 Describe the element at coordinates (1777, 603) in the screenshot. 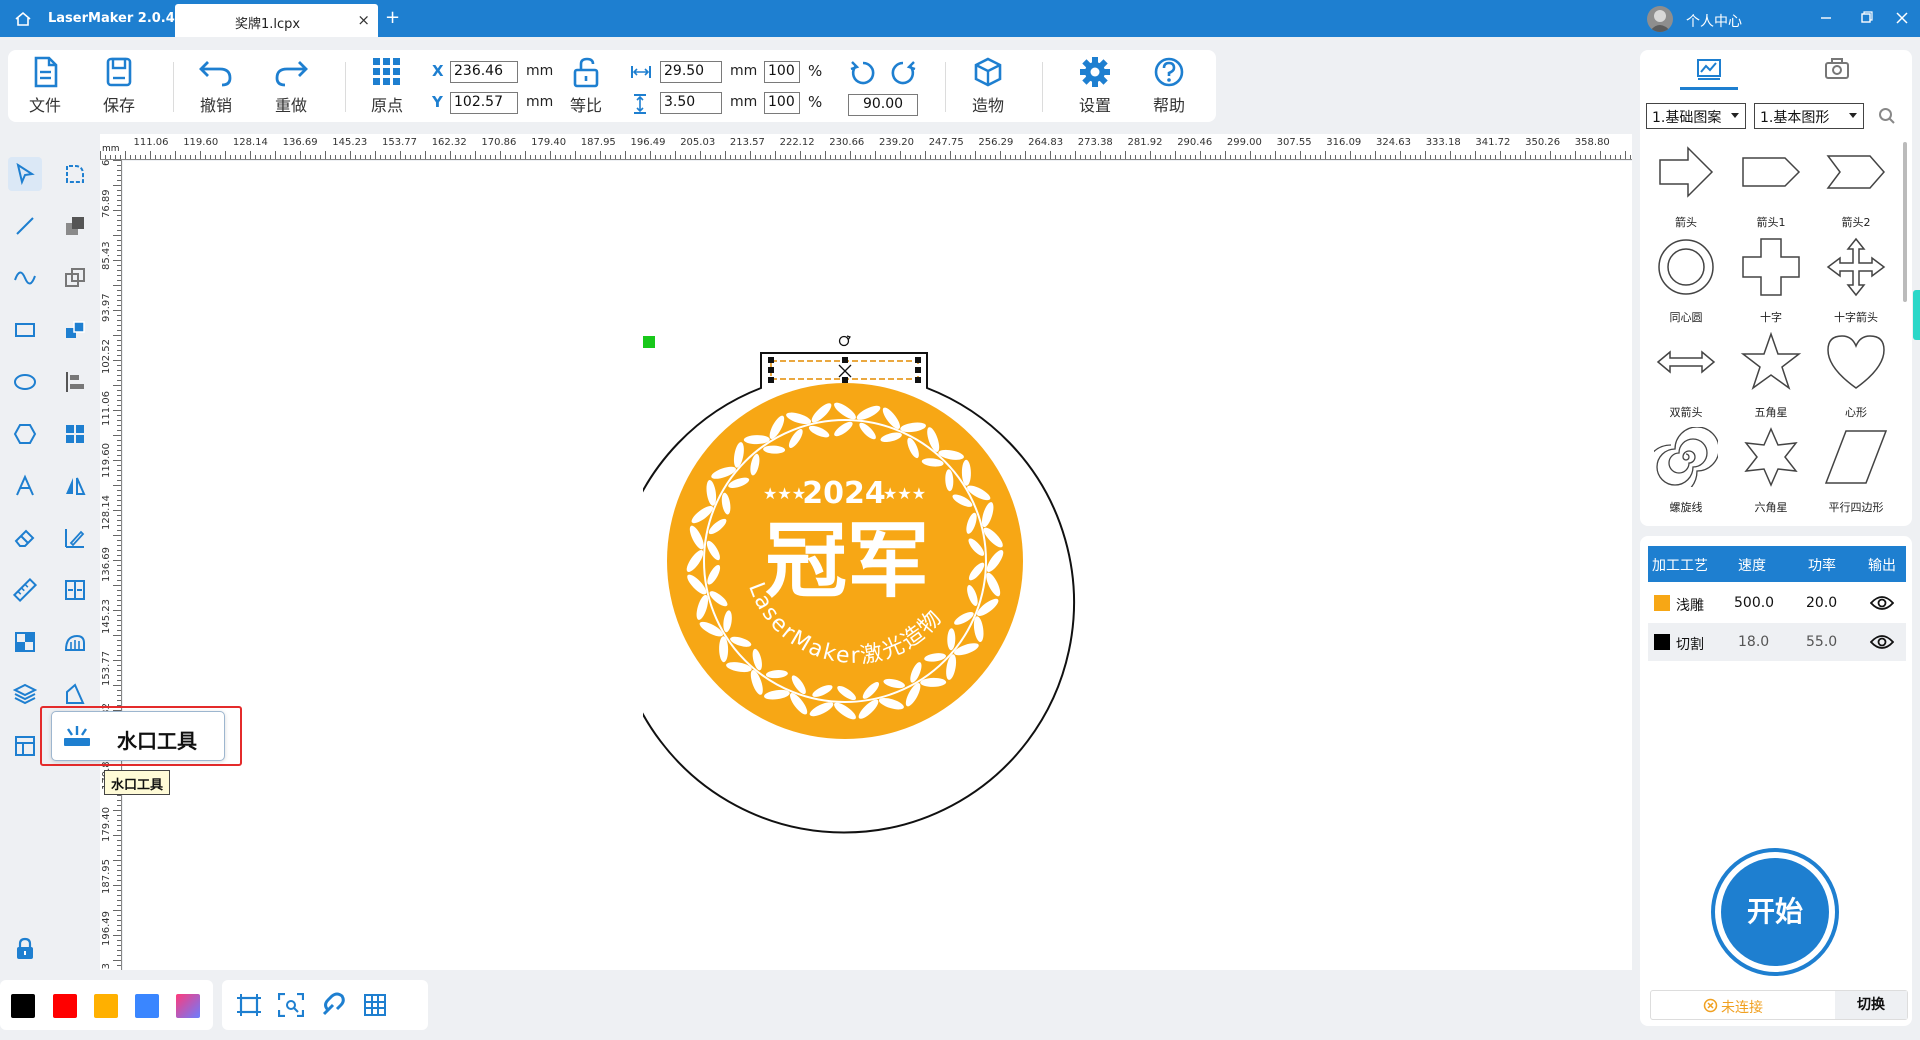

I see `layer-row: 浅雕 500.0 20.0` at that location.